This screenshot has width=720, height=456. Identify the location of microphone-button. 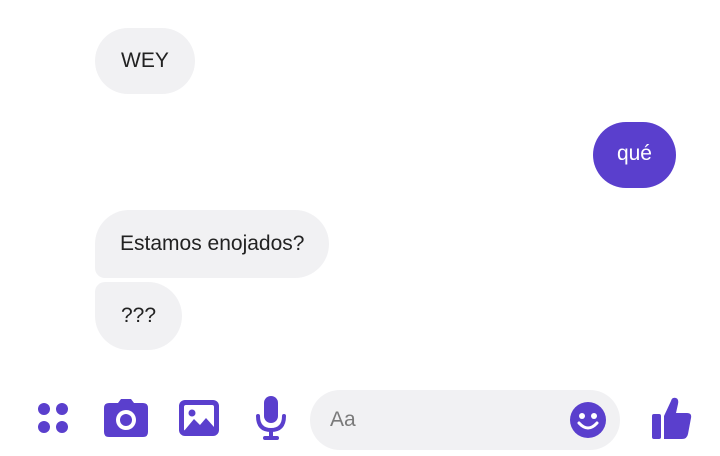
(271, 418).